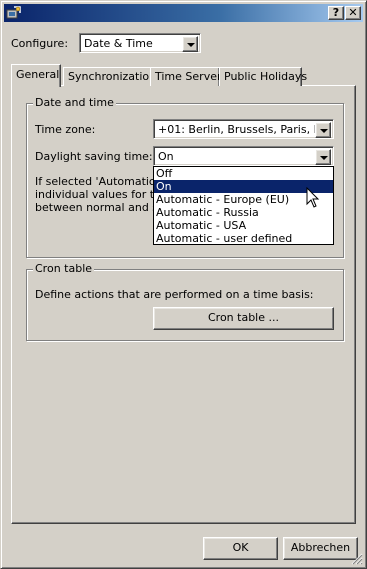 Image resolution: width=367 pixels, height=569 pixels. I want to click on close-button: ✕, so click(353, 13).